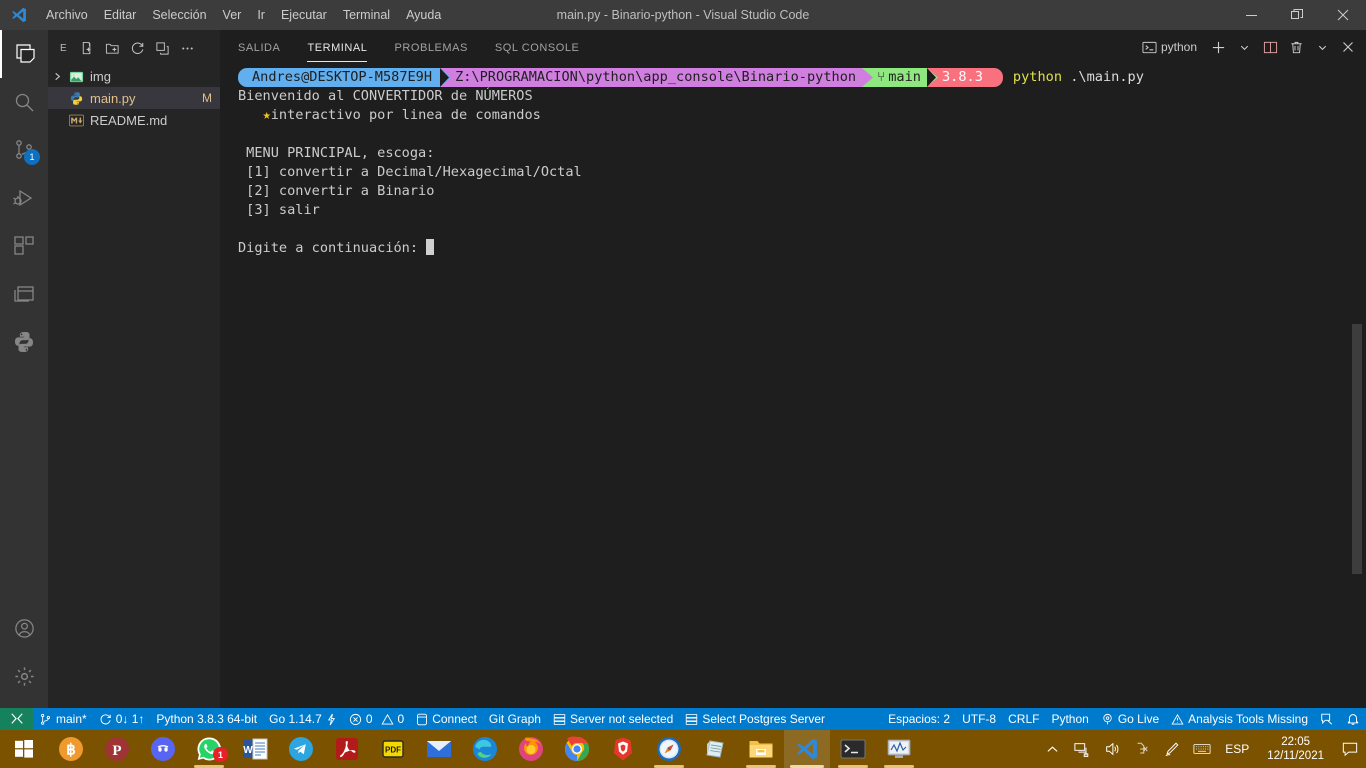 The width and height of the screenshot is (1366, 768). What do you see at coordinates (1130, 719) in the screenshot?
I see `status-go-live: Go Live` at bounding box center [1130, 719].